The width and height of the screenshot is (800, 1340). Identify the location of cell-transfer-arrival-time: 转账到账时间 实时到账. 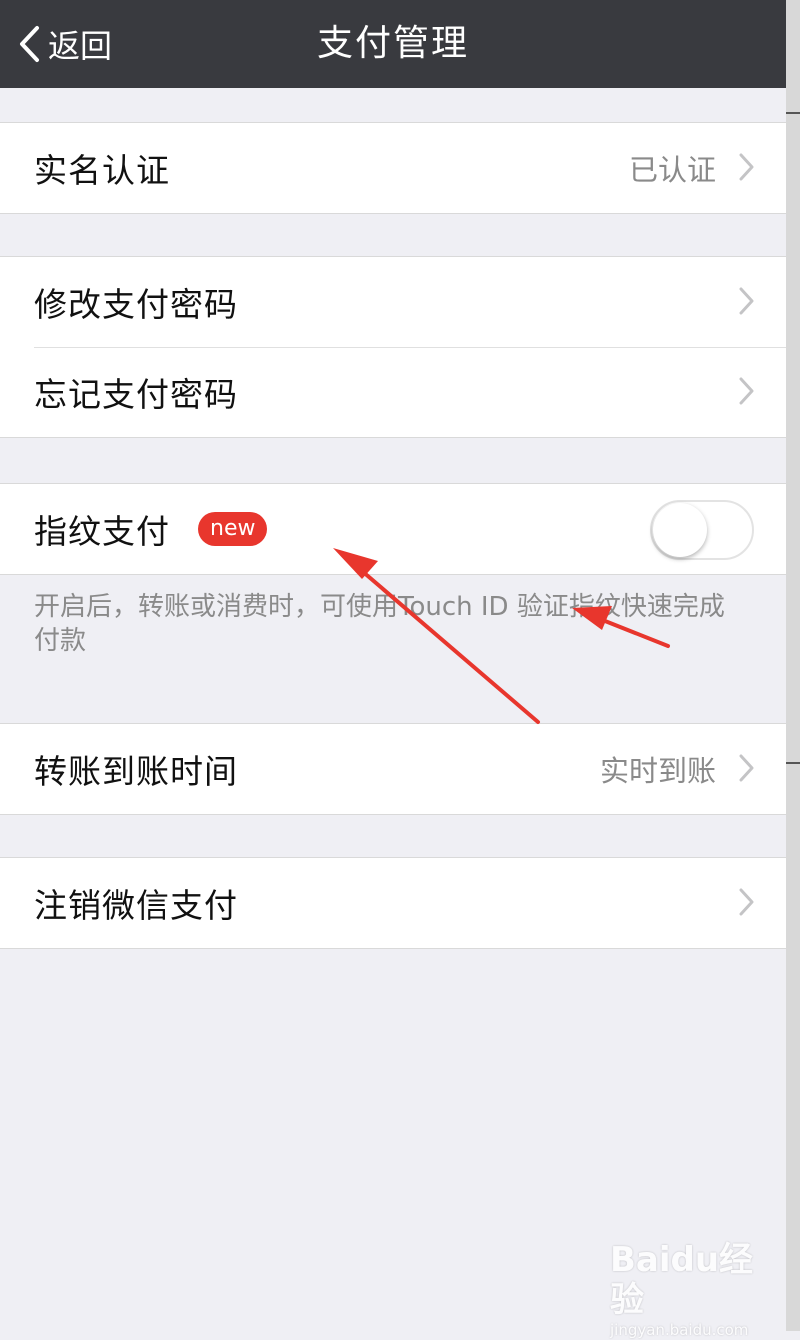
(393, 769).